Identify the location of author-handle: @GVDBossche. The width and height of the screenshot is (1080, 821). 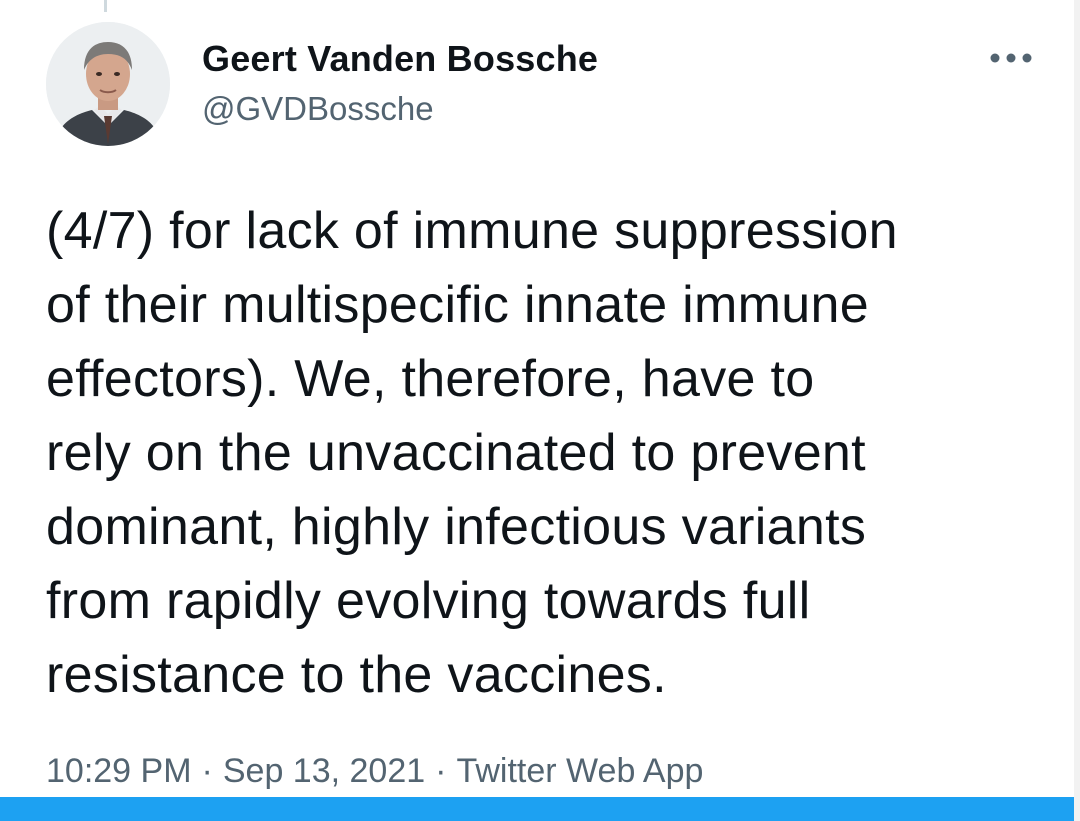
(318, 109).